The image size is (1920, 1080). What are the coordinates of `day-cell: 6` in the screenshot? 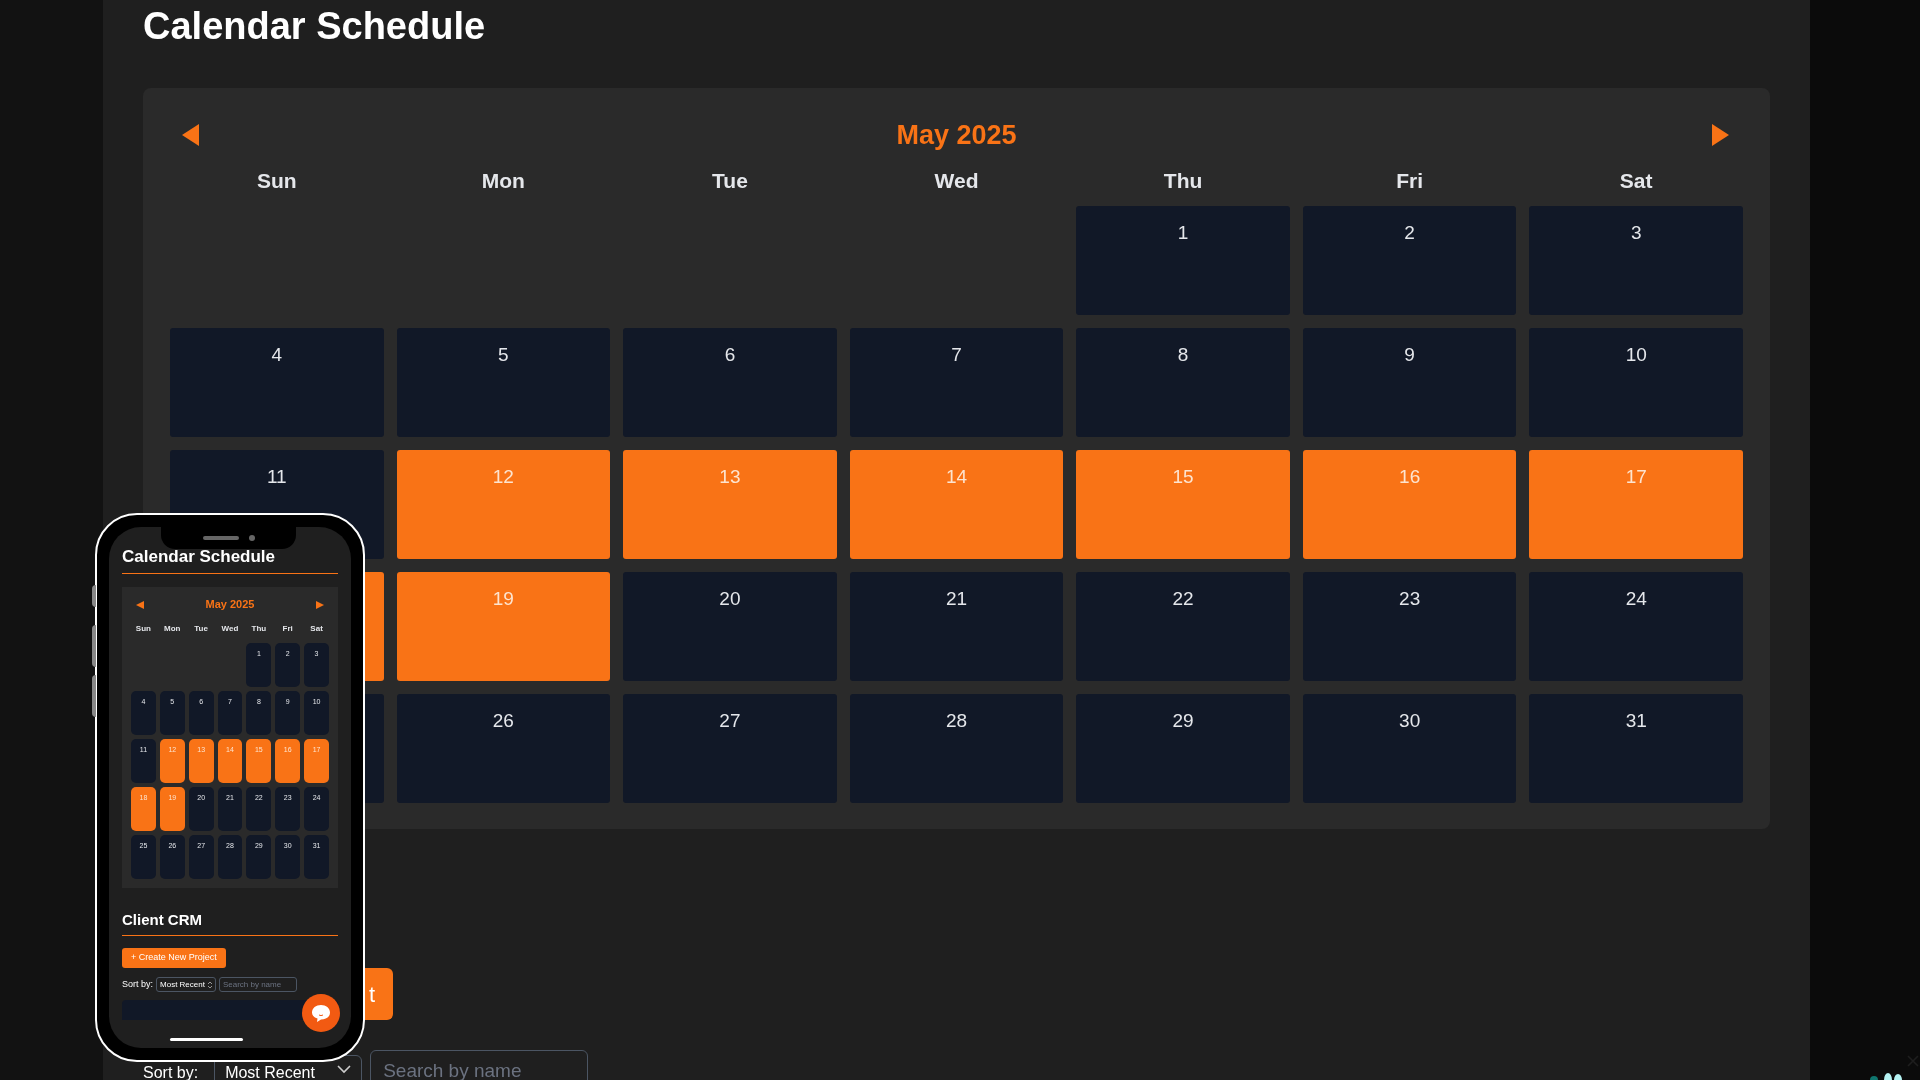 It's located at (730, 382).